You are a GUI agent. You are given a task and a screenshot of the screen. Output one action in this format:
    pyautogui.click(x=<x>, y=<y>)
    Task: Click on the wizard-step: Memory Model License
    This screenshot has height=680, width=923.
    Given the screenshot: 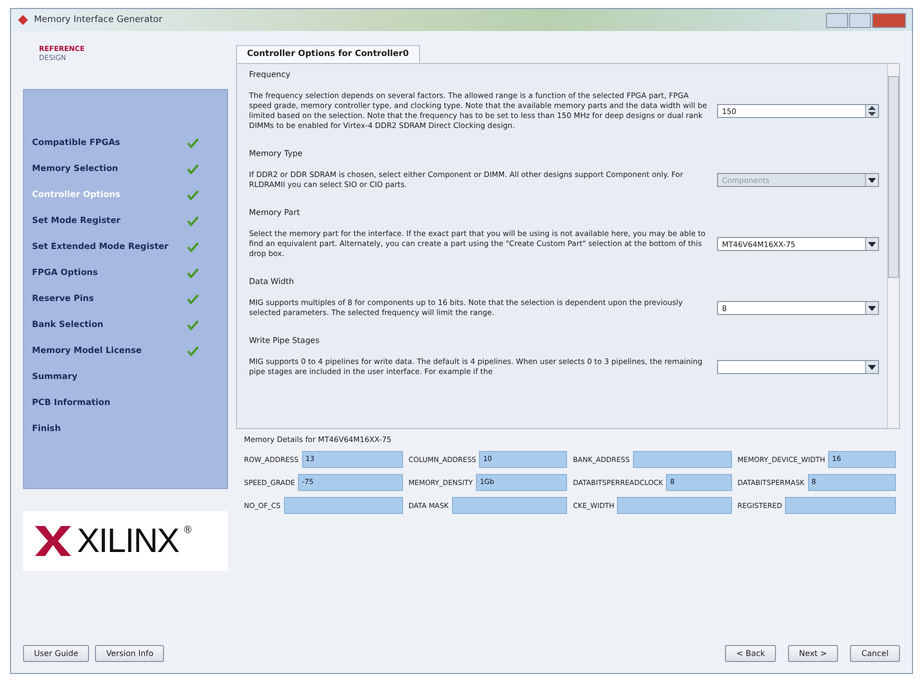 What is the action you would take?
    pyautogui.click(x=87, y=351)
    